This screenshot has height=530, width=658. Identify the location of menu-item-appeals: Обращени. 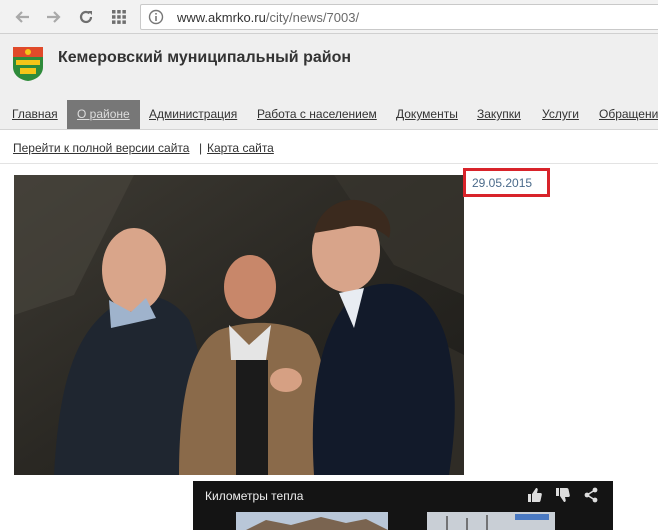
(628, 114).